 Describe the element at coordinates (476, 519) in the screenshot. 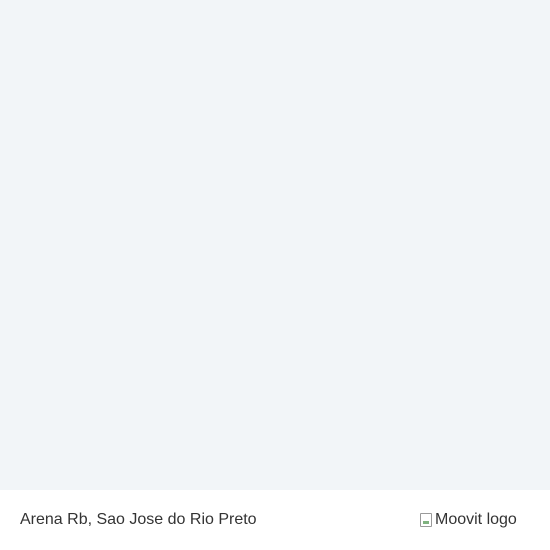

I see `logo-alt-text: Moovit logo` at that location.